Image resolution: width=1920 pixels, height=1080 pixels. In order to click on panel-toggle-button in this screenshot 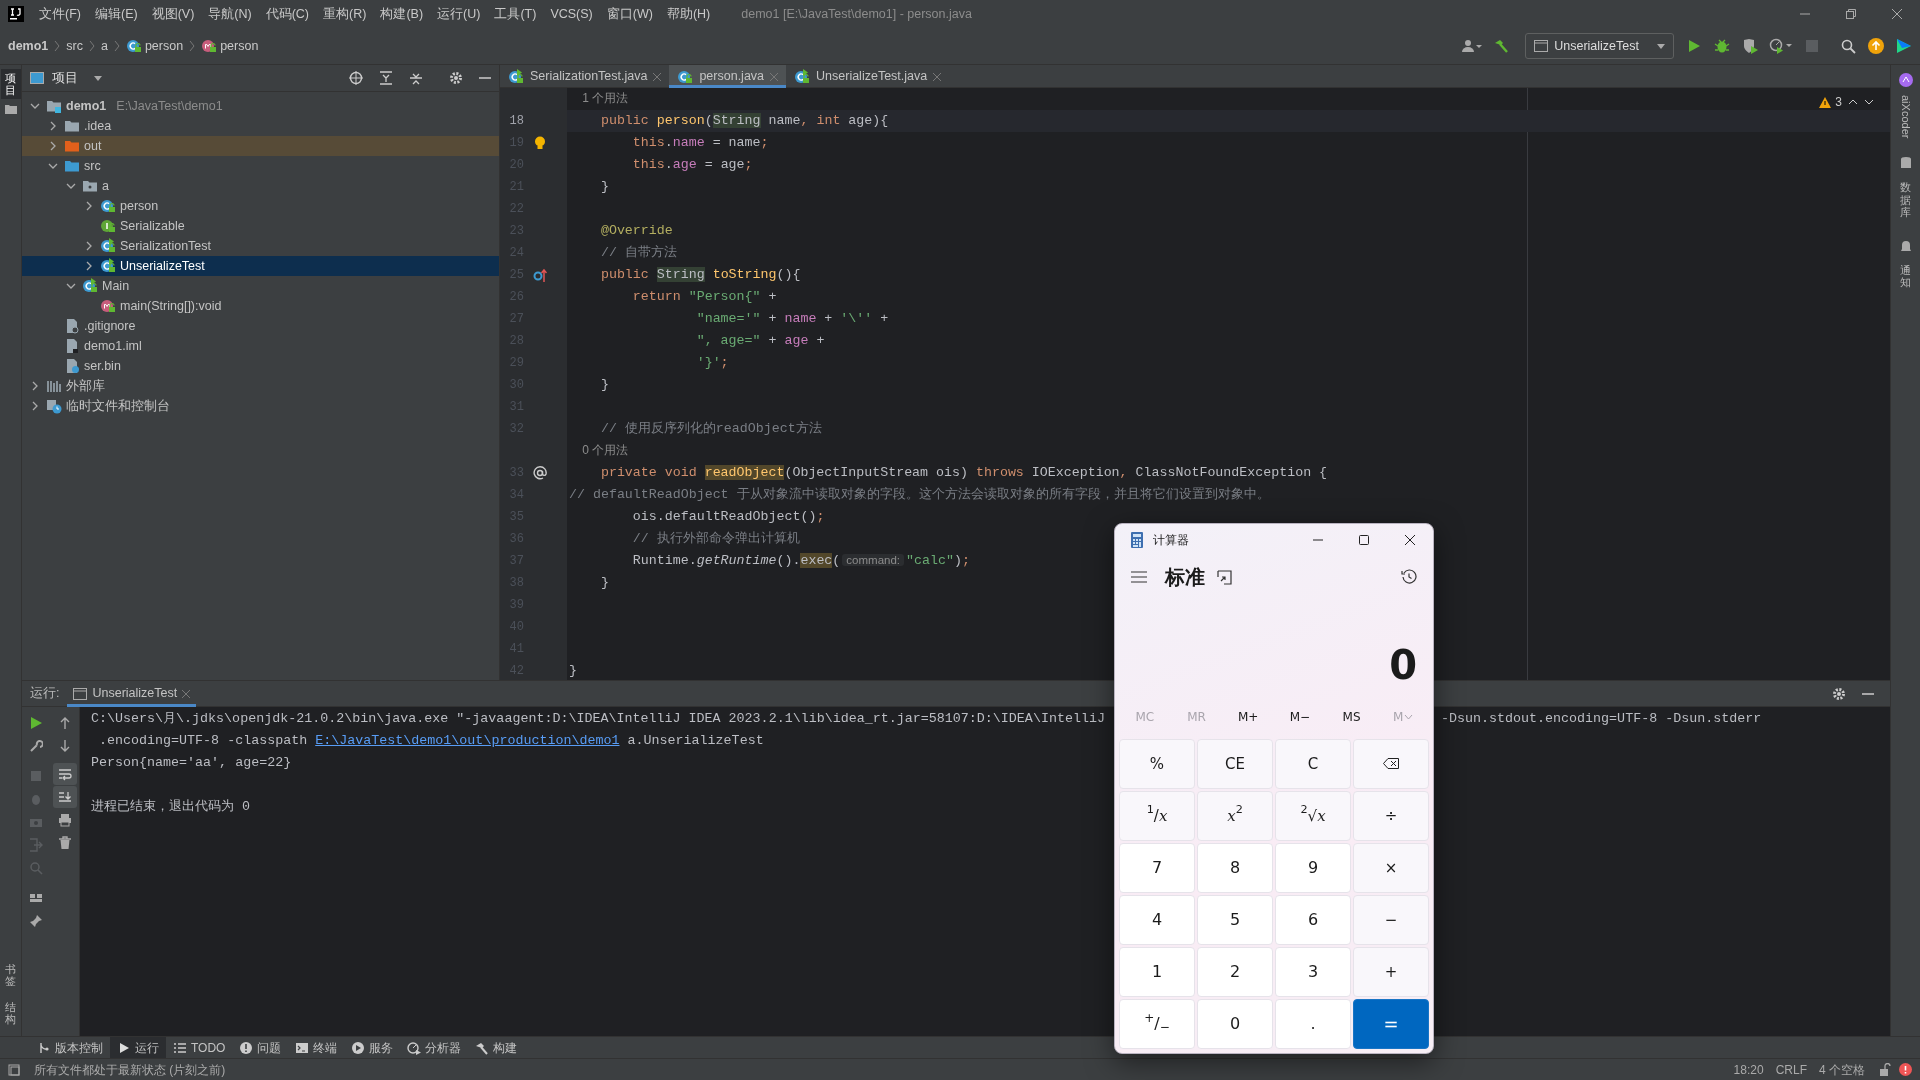, I will do `click(14, 1069)`.